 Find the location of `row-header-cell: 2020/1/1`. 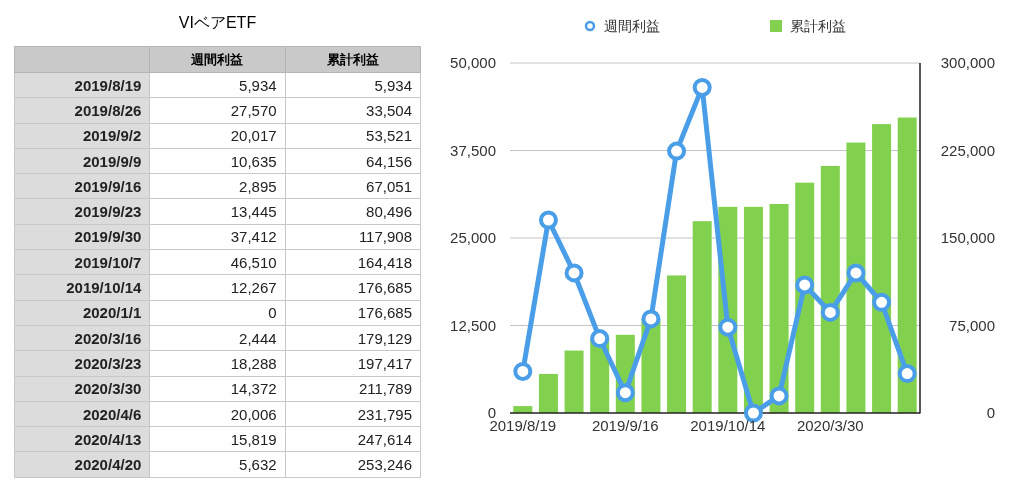

row-header-cell: 2020/1/1 is located at coordinates (82, 313).